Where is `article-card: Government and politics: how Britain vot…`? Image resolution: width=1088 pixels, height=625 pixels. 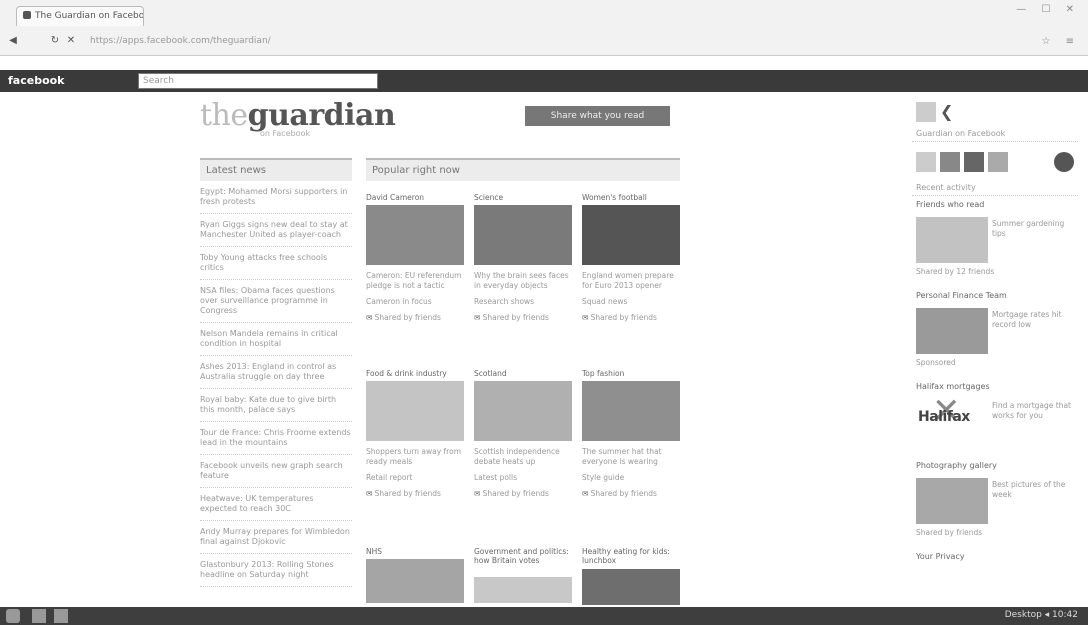 article-card: Government and politics: how Britain vot… is located at coordinates (523, 575).